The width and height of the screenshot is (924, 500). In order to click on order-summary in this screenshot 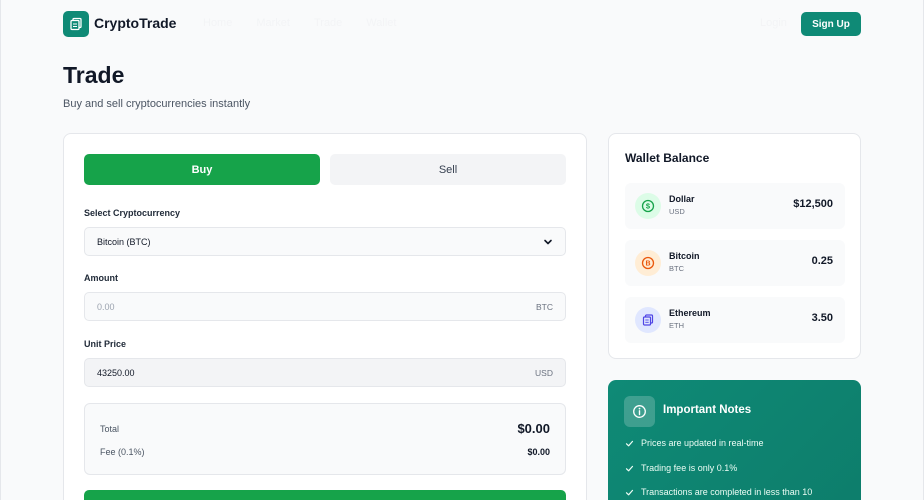, I will do `click(325, 439)`.